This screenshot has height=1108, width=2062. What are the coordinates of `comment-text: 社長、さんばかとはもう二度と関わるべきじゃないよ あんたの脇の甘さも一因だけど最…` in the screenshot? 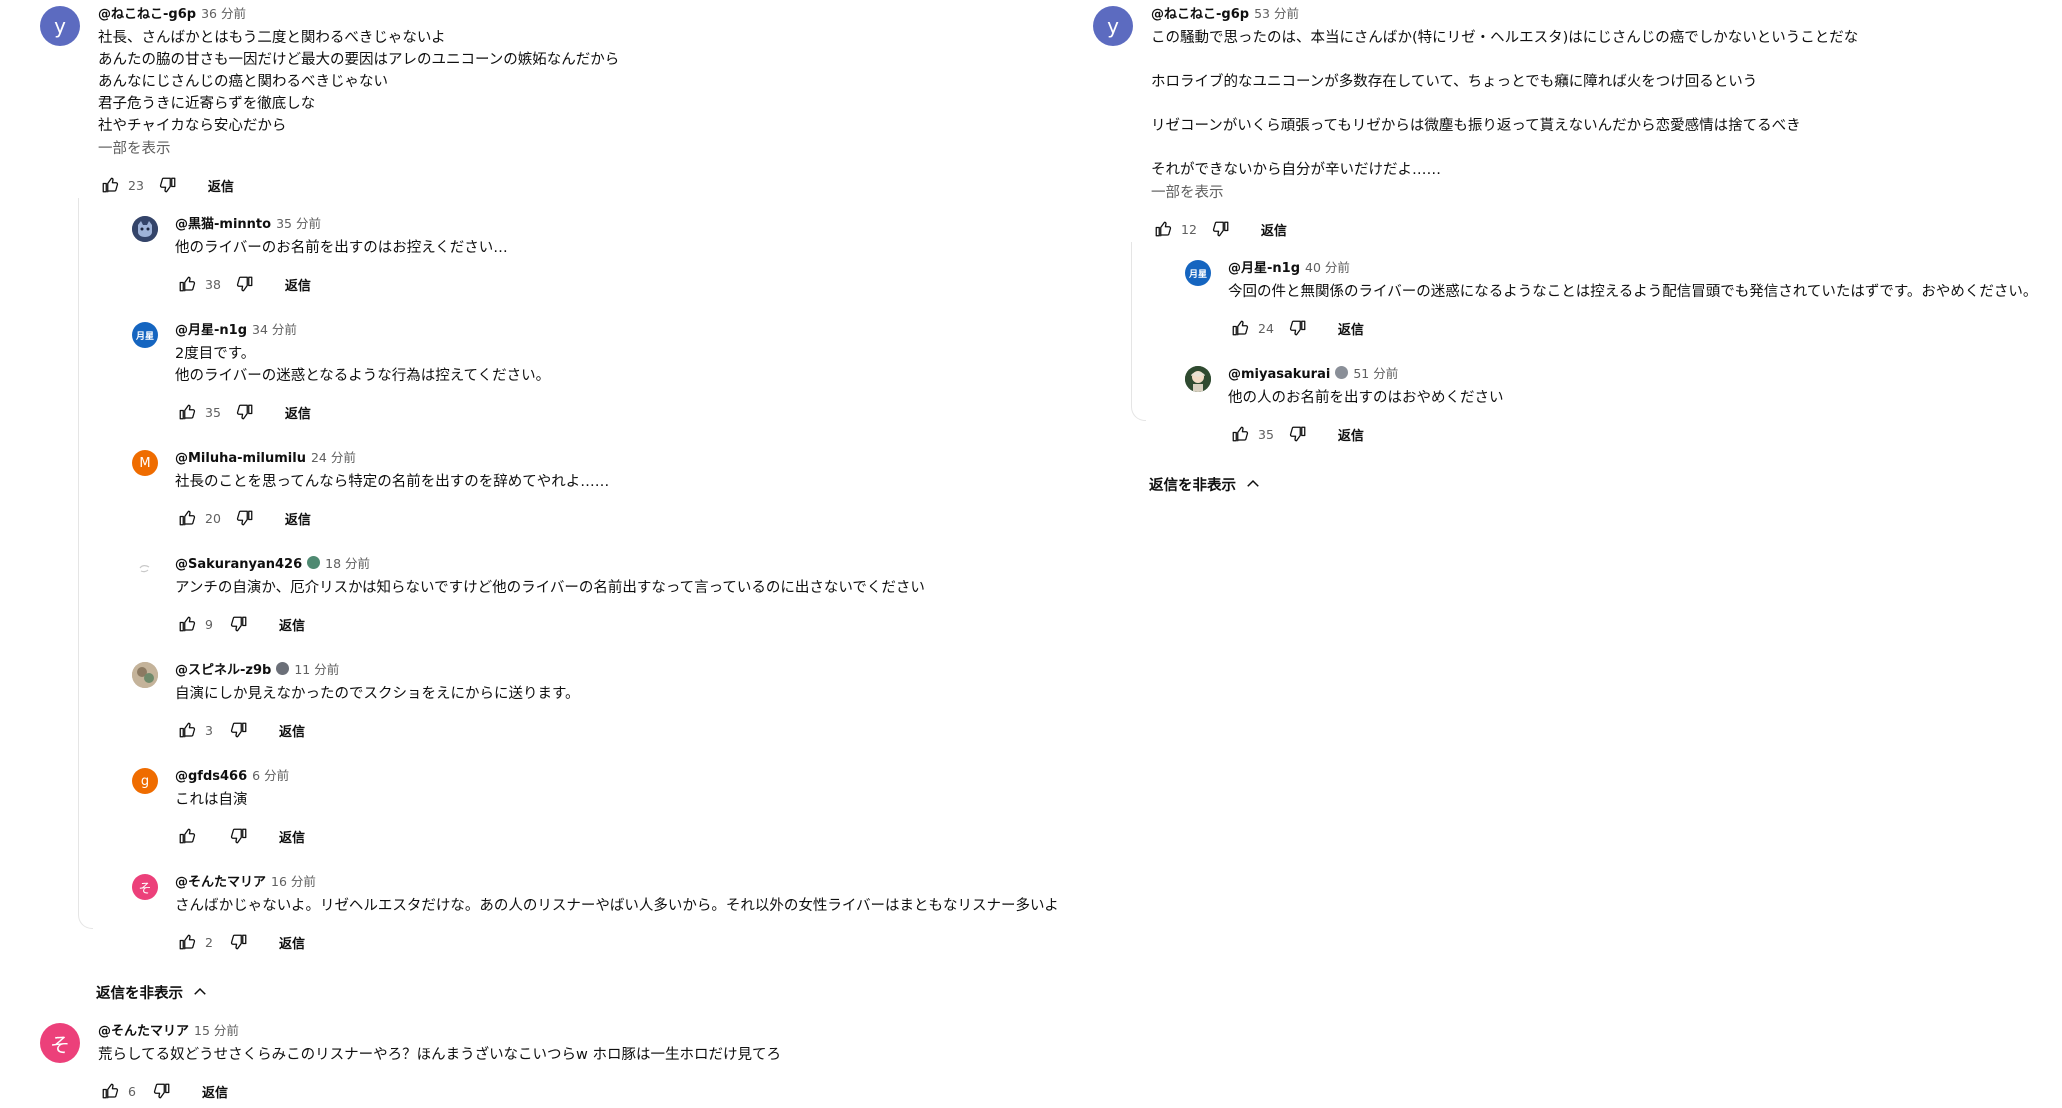 It's located at (359, 82).